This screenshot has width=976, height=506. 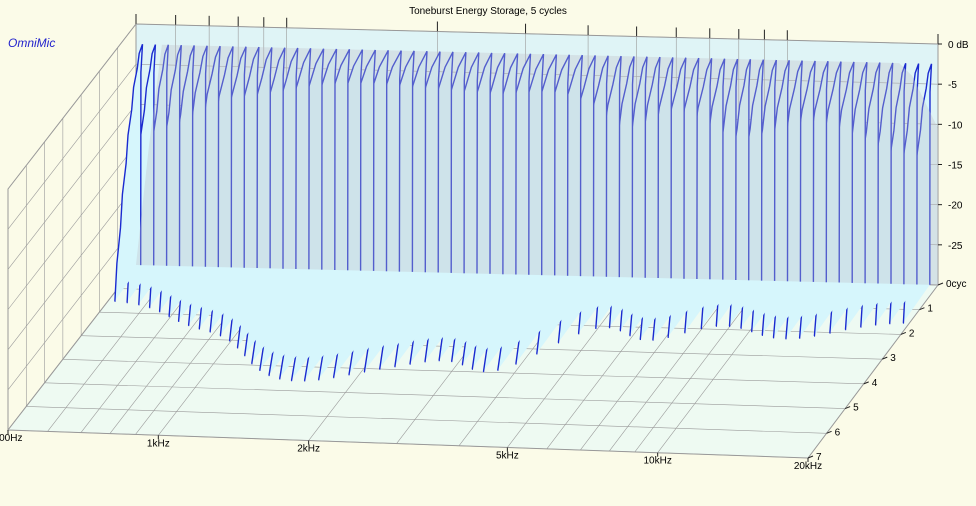 What do you see at coordinates (819, 457) in the screenshot?
I see `z-tick-label: 7` at bounding box center [819, 457].